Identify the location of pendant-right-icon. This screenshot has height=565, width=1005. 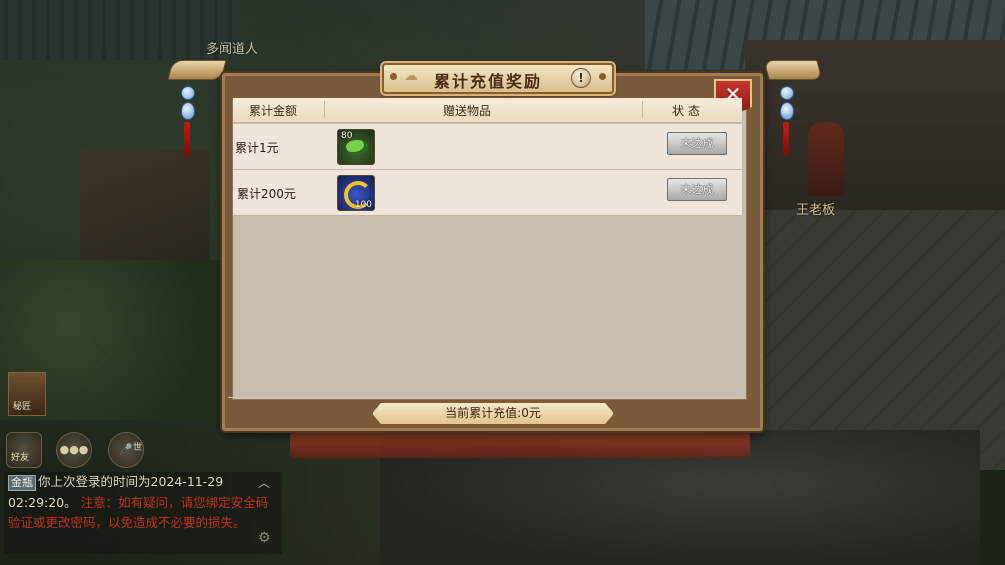
(787, 121).